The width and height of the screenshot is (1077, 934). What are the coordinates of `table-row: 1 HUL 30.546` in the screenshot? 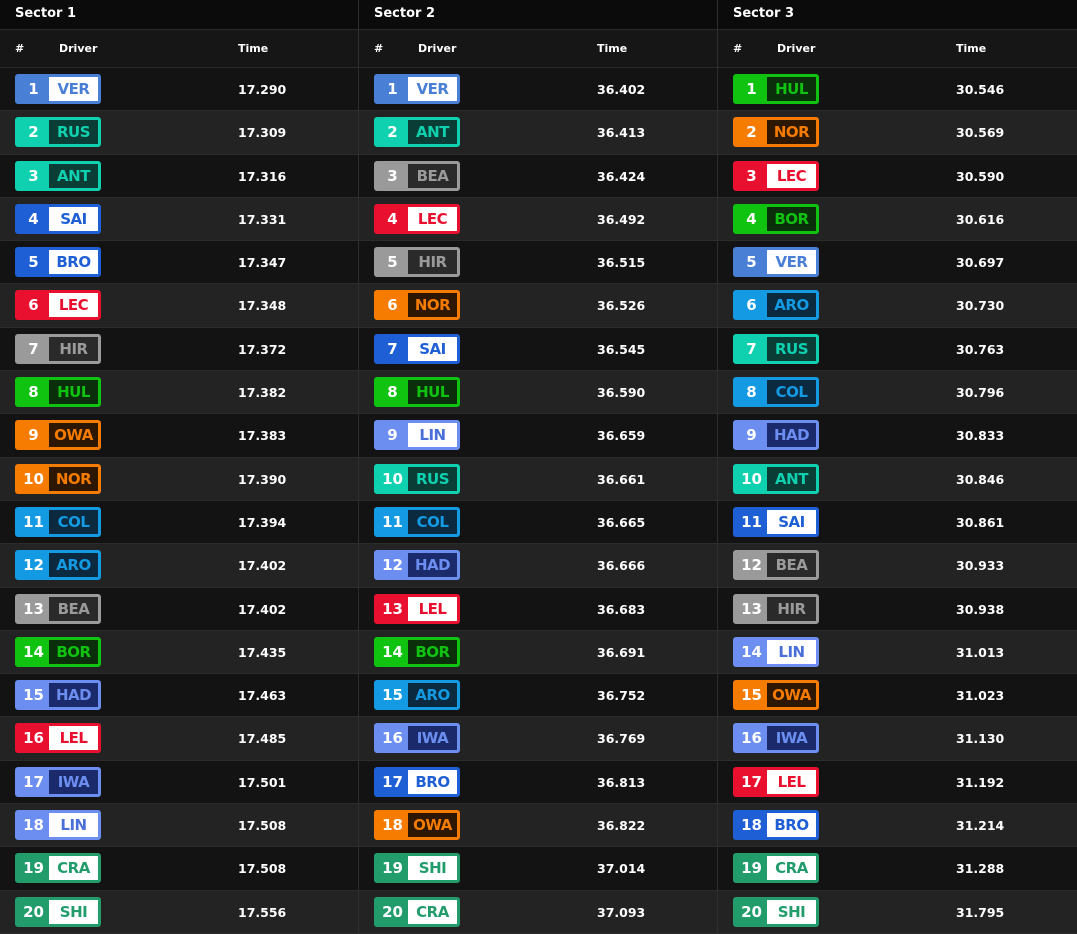 It's located at (897, 90).